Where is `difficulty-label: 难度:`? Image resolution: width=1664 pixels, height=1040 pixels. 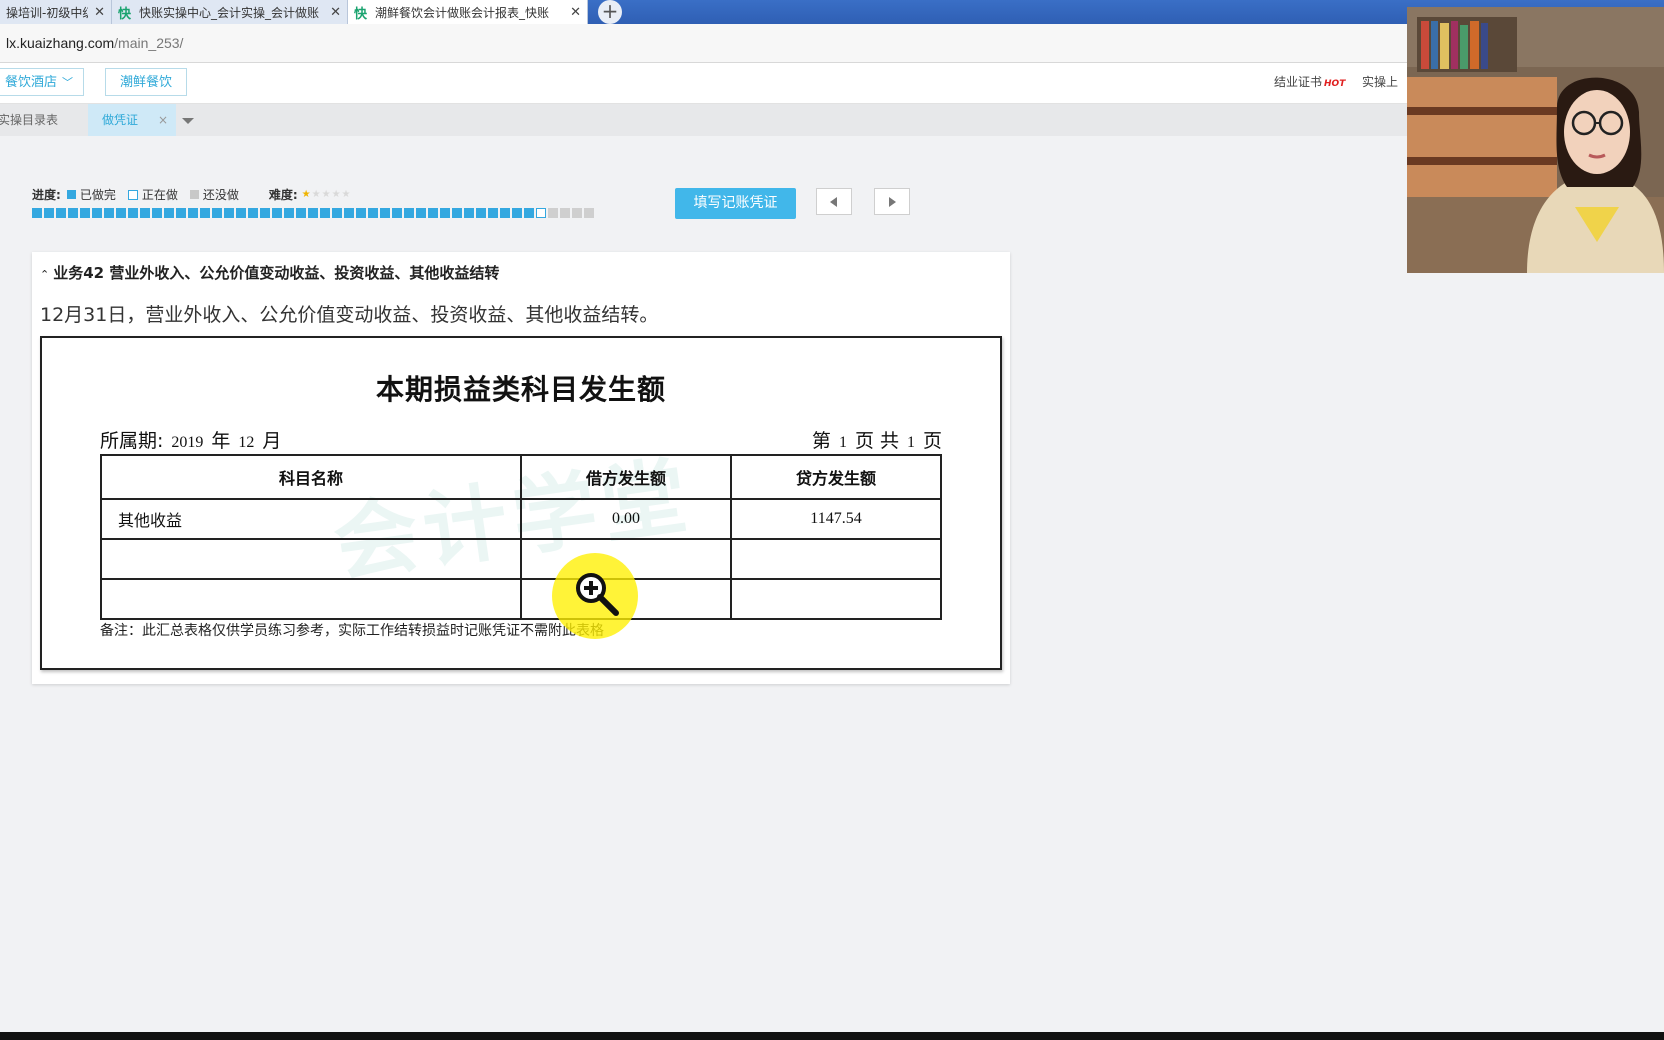 difficulty-label: 难度: is located at coordinates (283, 195).